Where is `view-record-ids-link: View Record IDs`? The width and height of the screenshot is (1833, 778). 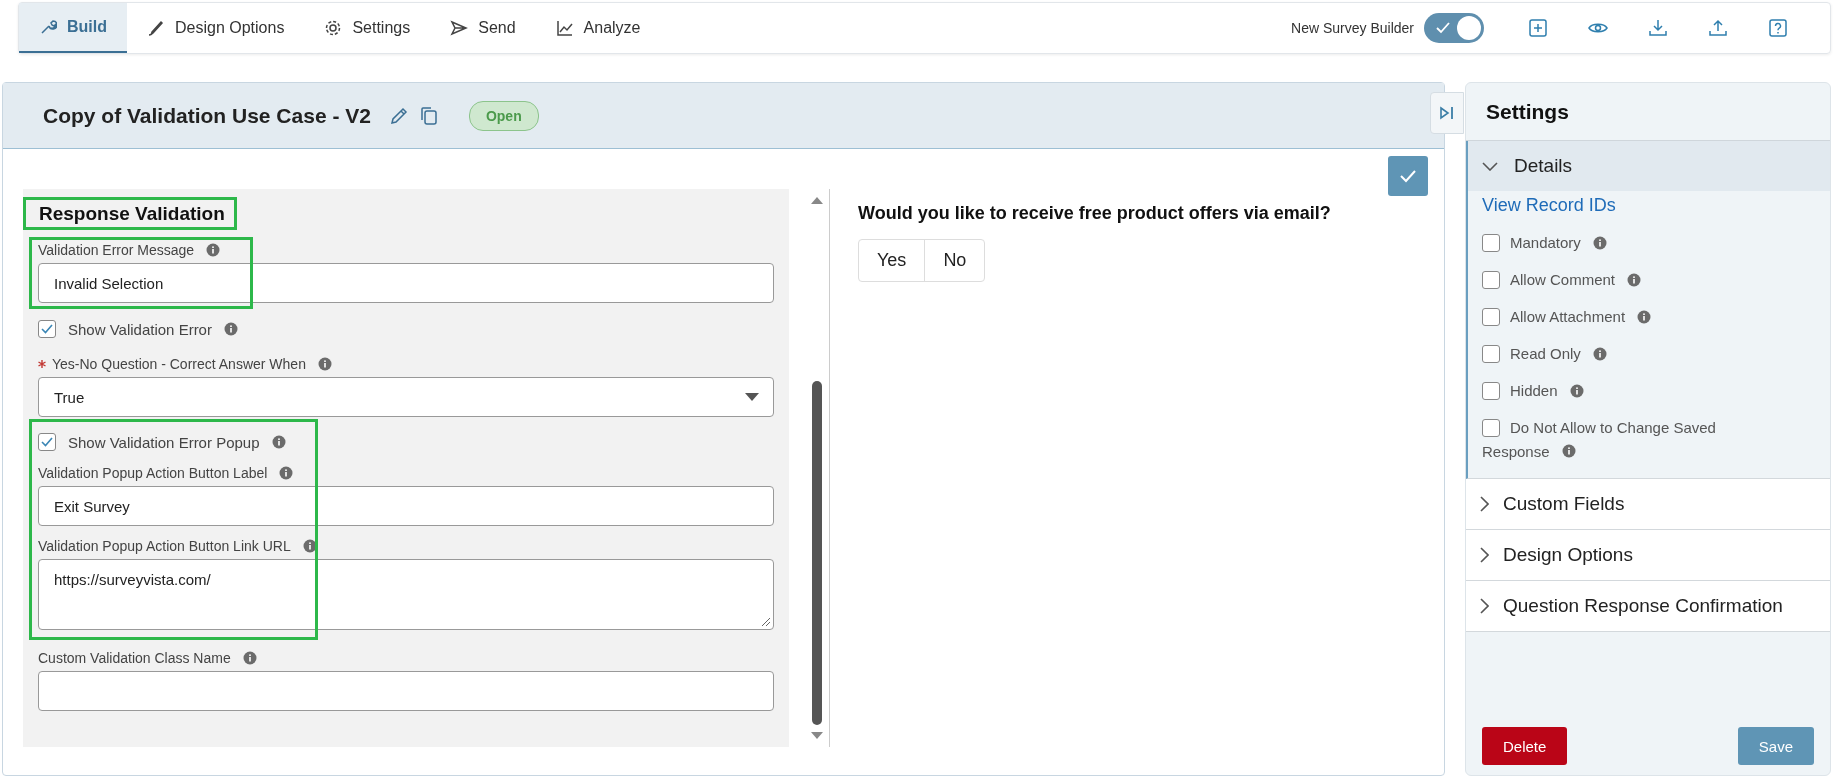 view-record-ids-link: View Record IDs is located at coordinates (1549, 205).